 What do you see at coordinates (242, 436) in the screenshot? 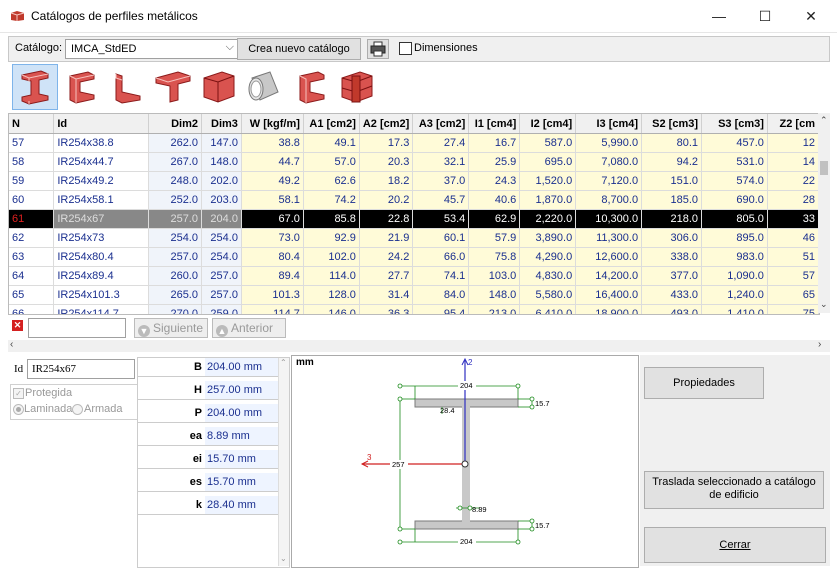
I see `dimension-value: 8.89 mm` at bounding box center [242, 436].